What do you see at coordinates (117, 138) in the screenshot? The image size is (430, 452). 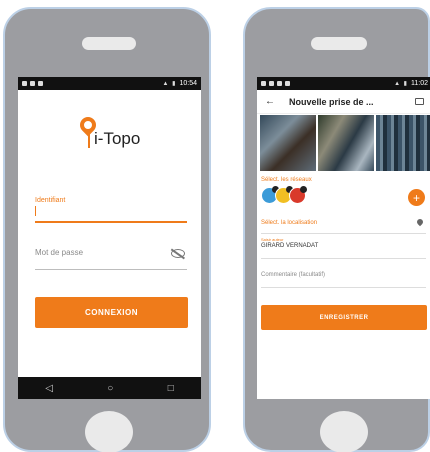 I see `app-name: i-Topo` at bounding box center [117, 138].